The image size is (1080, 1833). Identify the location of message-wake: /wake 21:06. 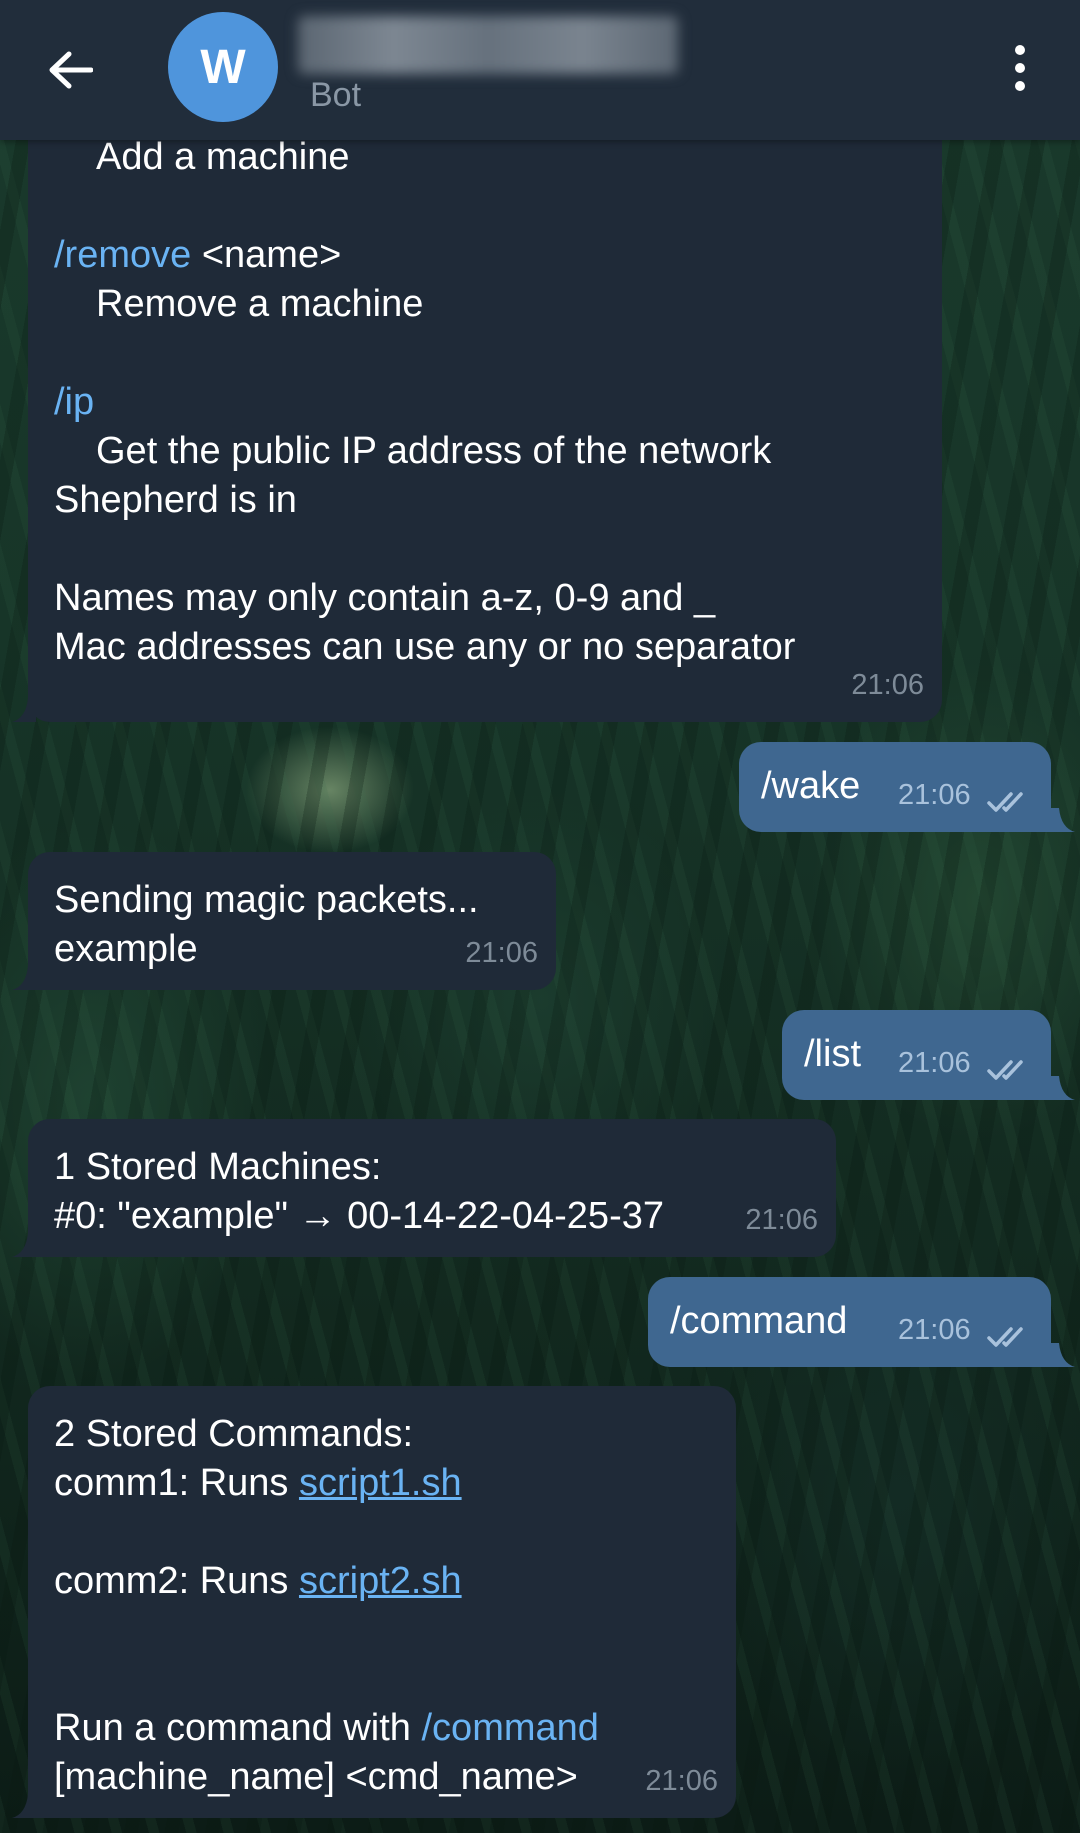
(895, 787).